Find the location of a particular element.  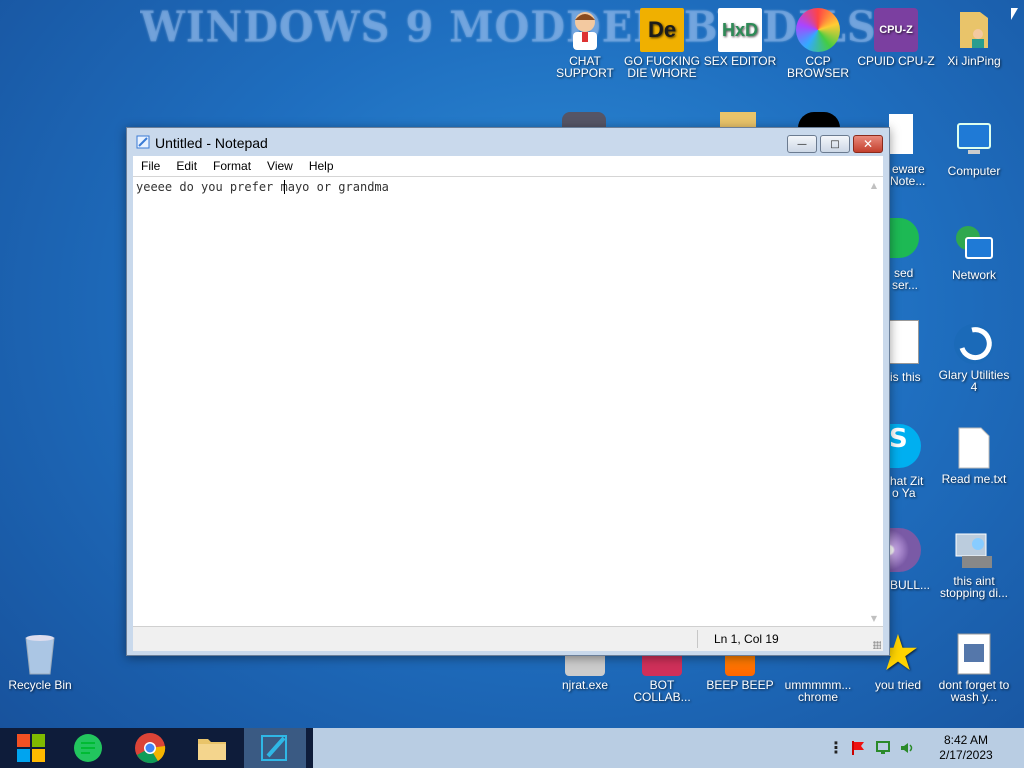

desktop-icon-sex-editor: HxD SEX EDITOR is located at coordinates (740, 37).